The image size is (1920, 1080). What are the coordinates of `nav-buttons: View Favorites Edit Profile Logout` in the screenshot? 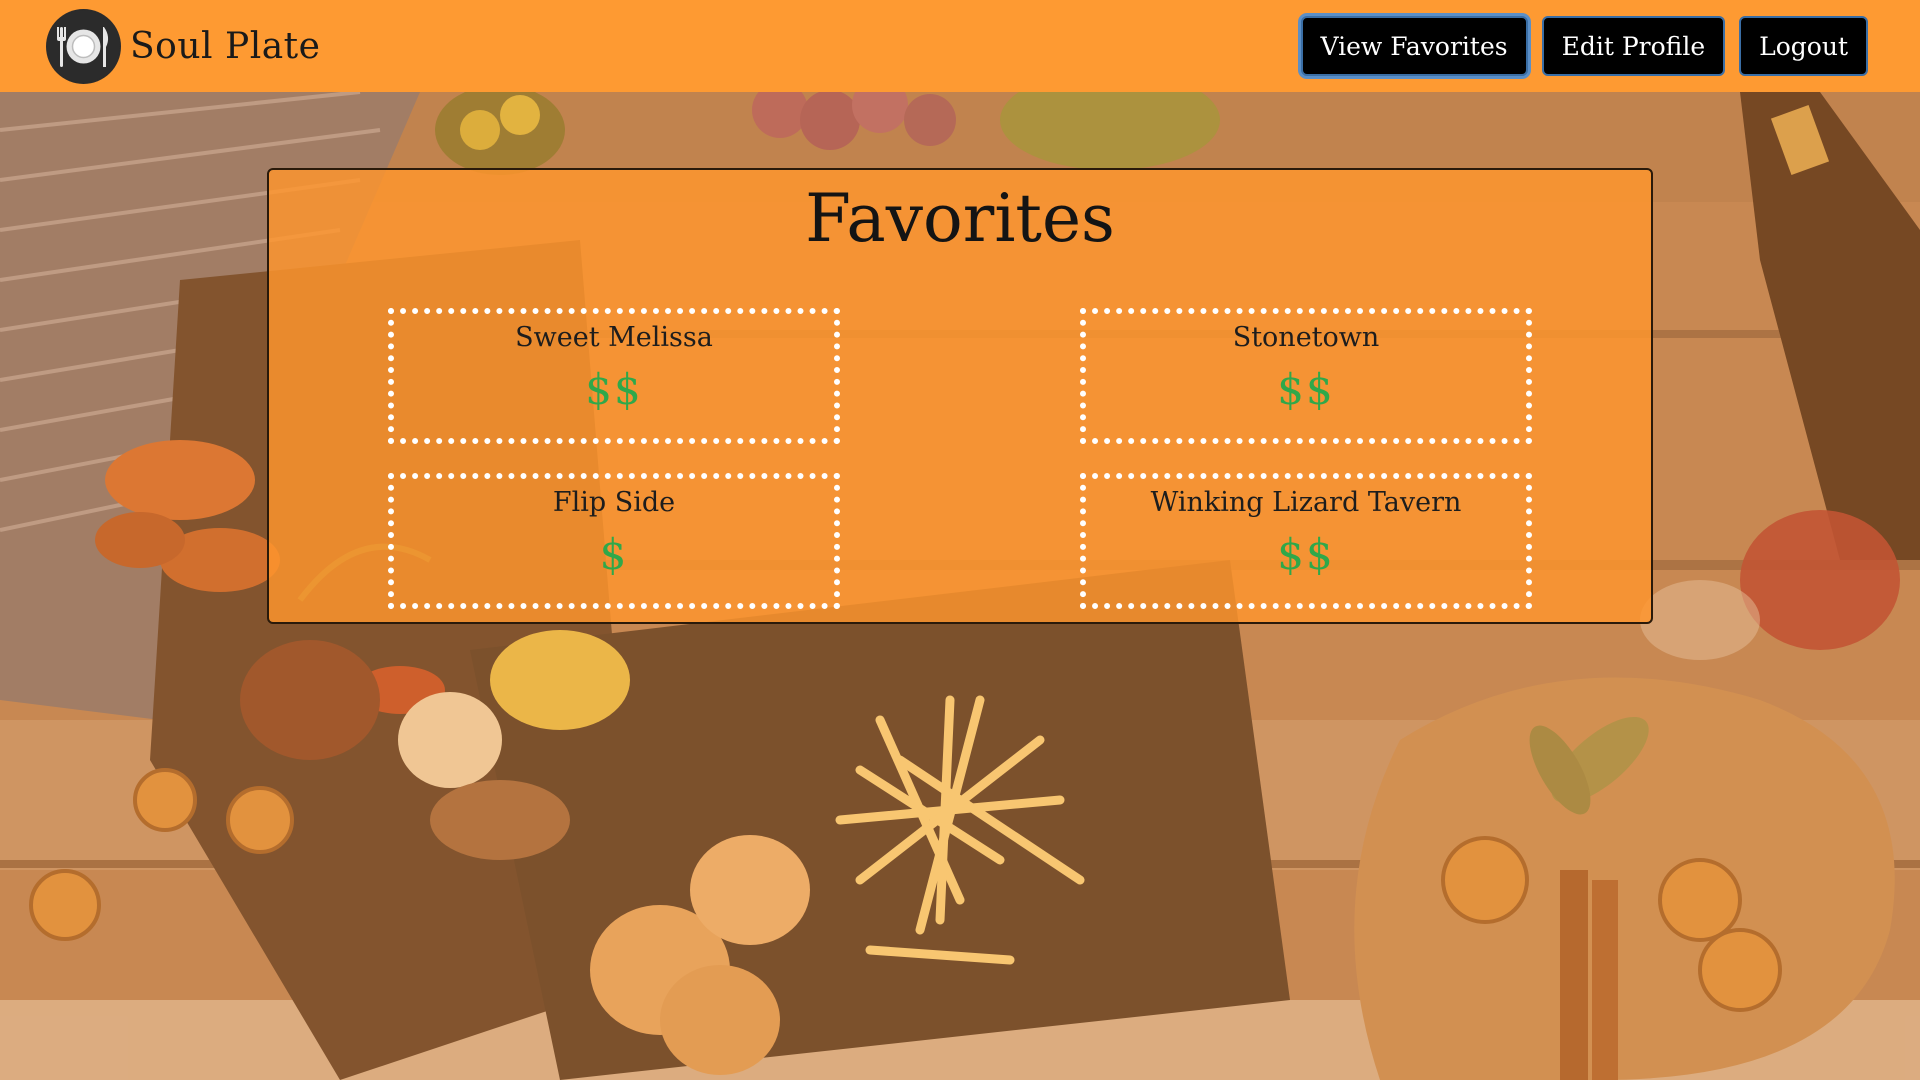 It's located at (1584, 46).